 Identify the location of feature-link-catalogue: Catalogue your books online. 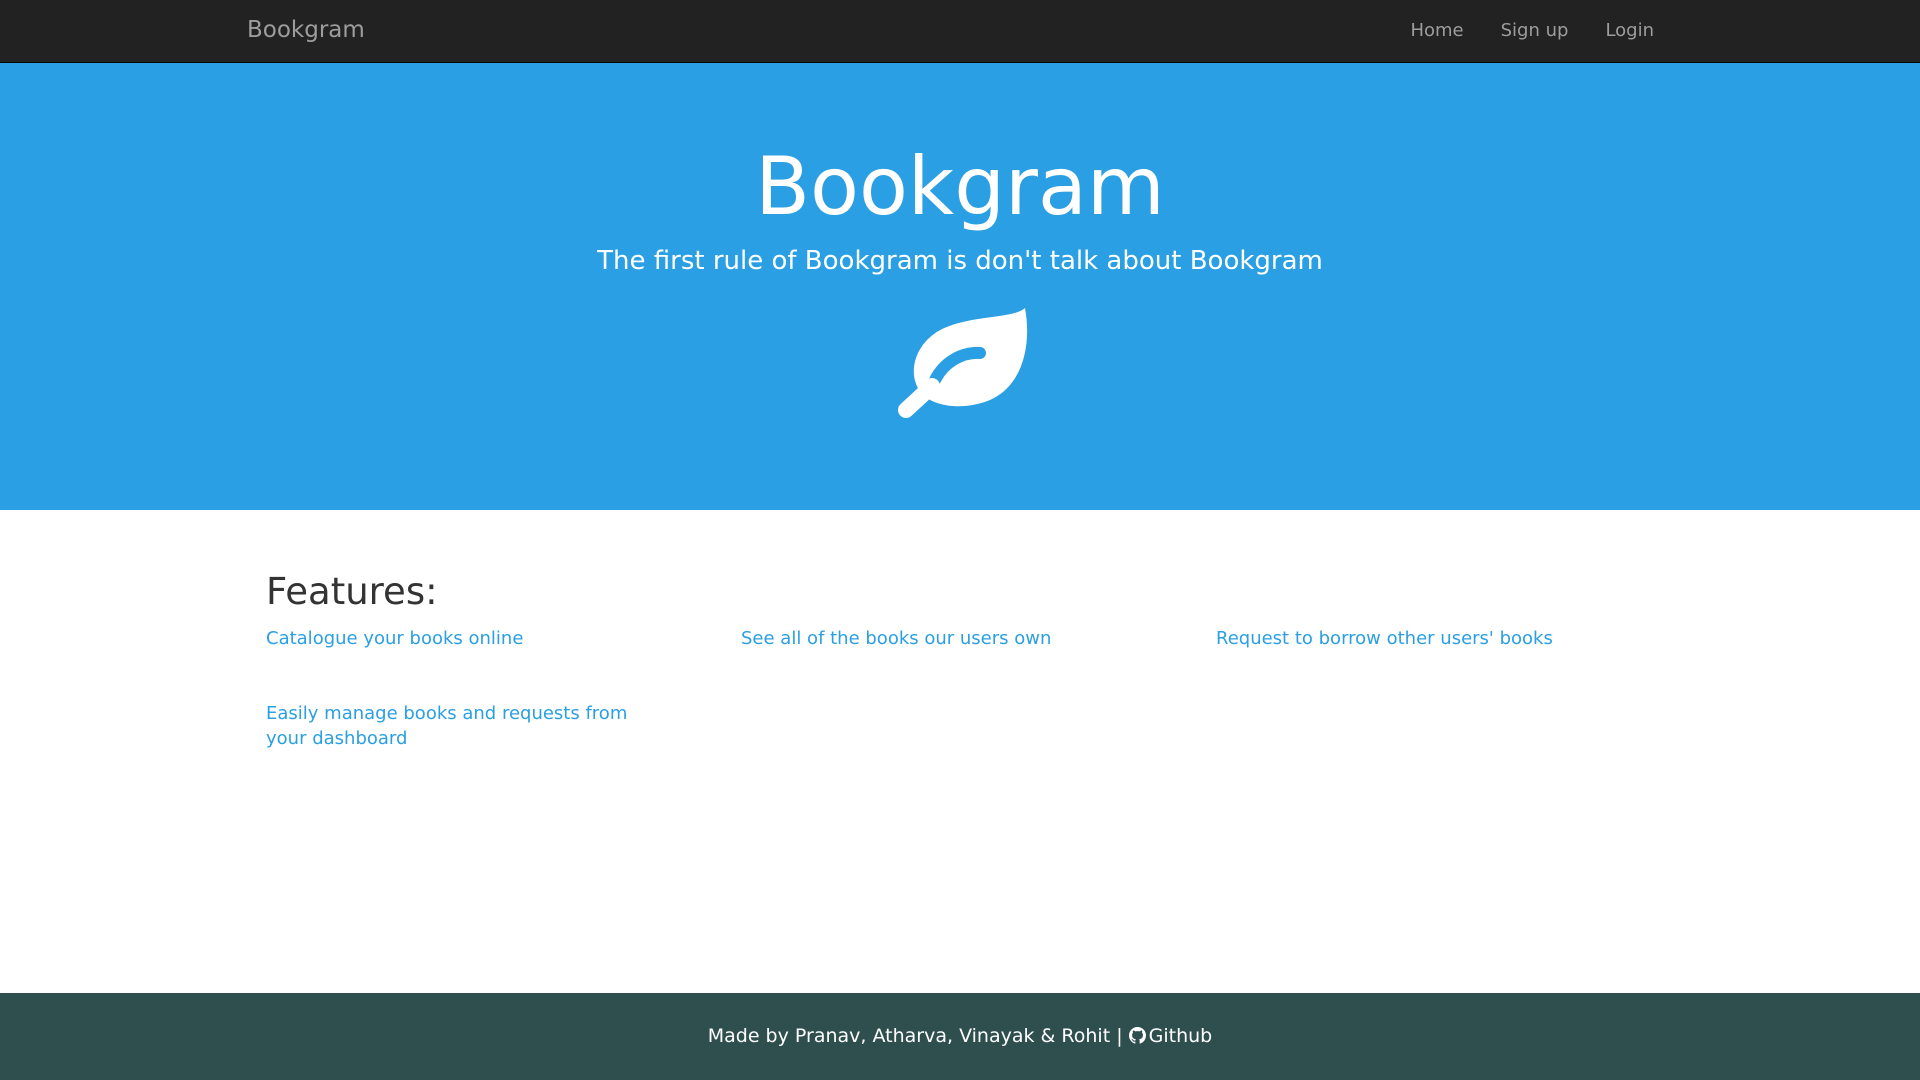
(466, 638).